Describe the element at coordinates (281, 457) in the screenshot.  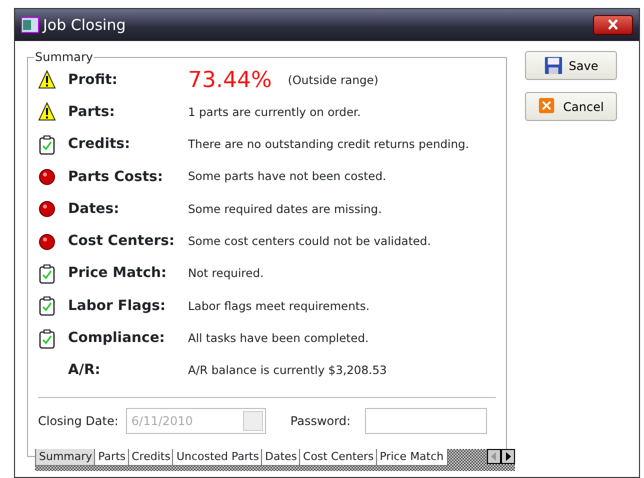
I see `tab: Dates` at that location.